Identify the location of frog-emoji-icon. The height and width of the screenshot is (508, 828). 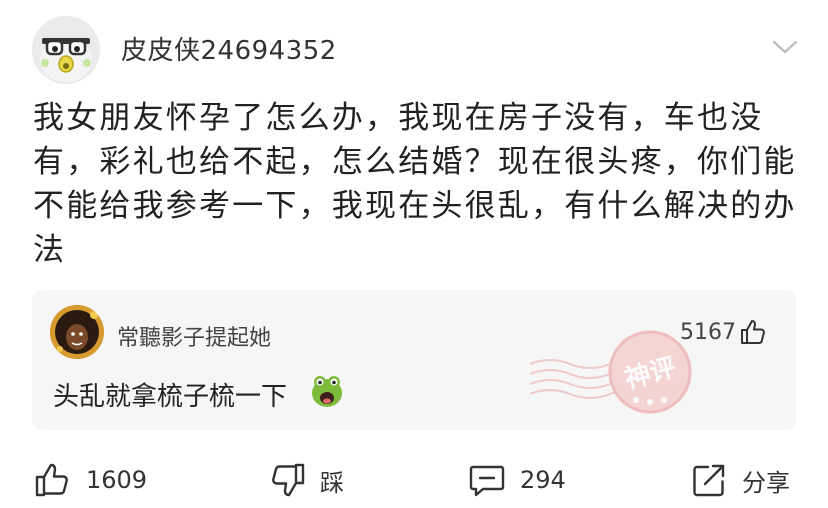
(327, 391).